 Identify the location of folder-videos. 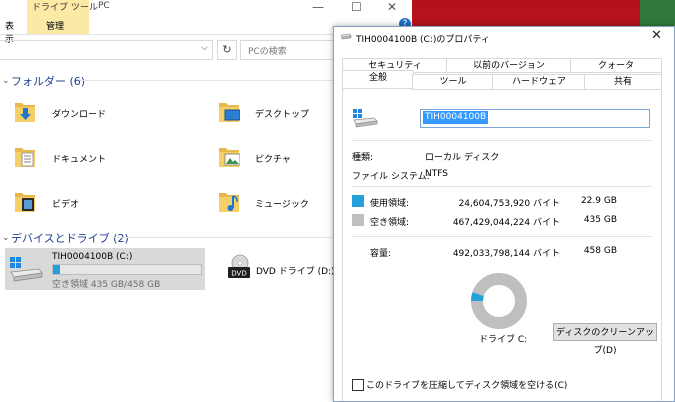
(25, 202).